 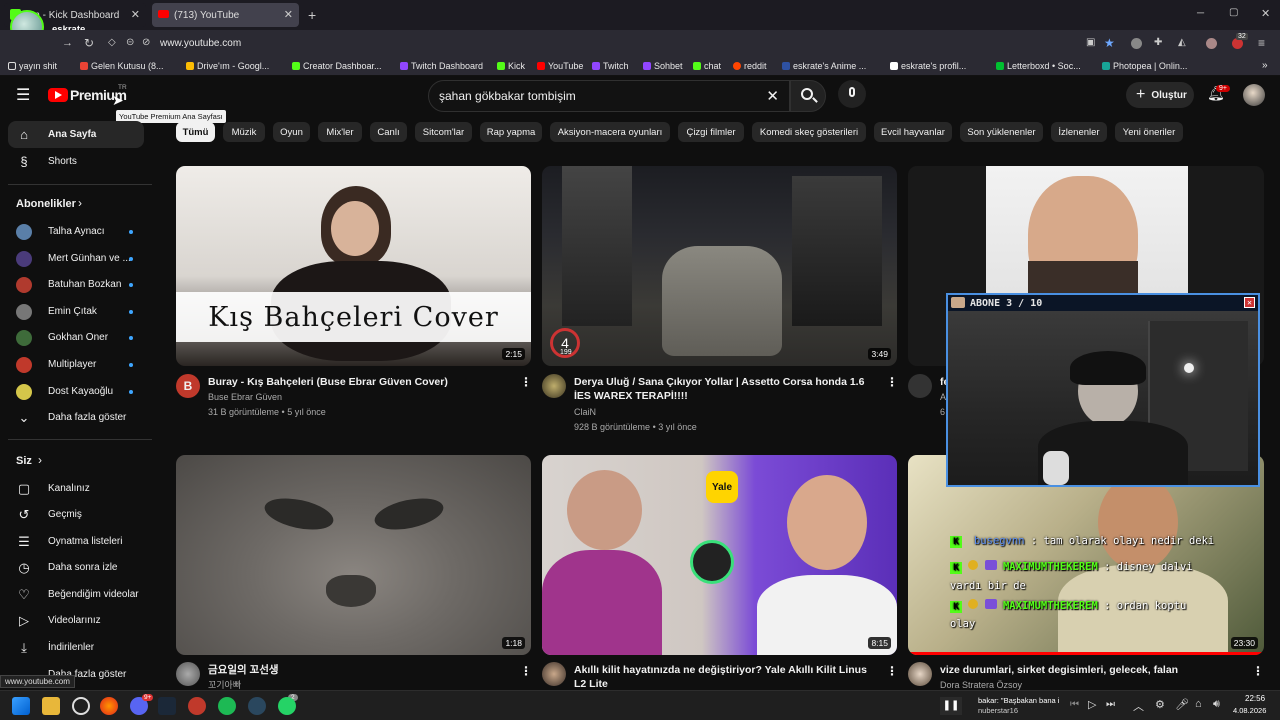 What do you see at coordinates (711, 132) in the screenshot?
I see `chip: Çizgi filmler` at bounding box center [711, 132].